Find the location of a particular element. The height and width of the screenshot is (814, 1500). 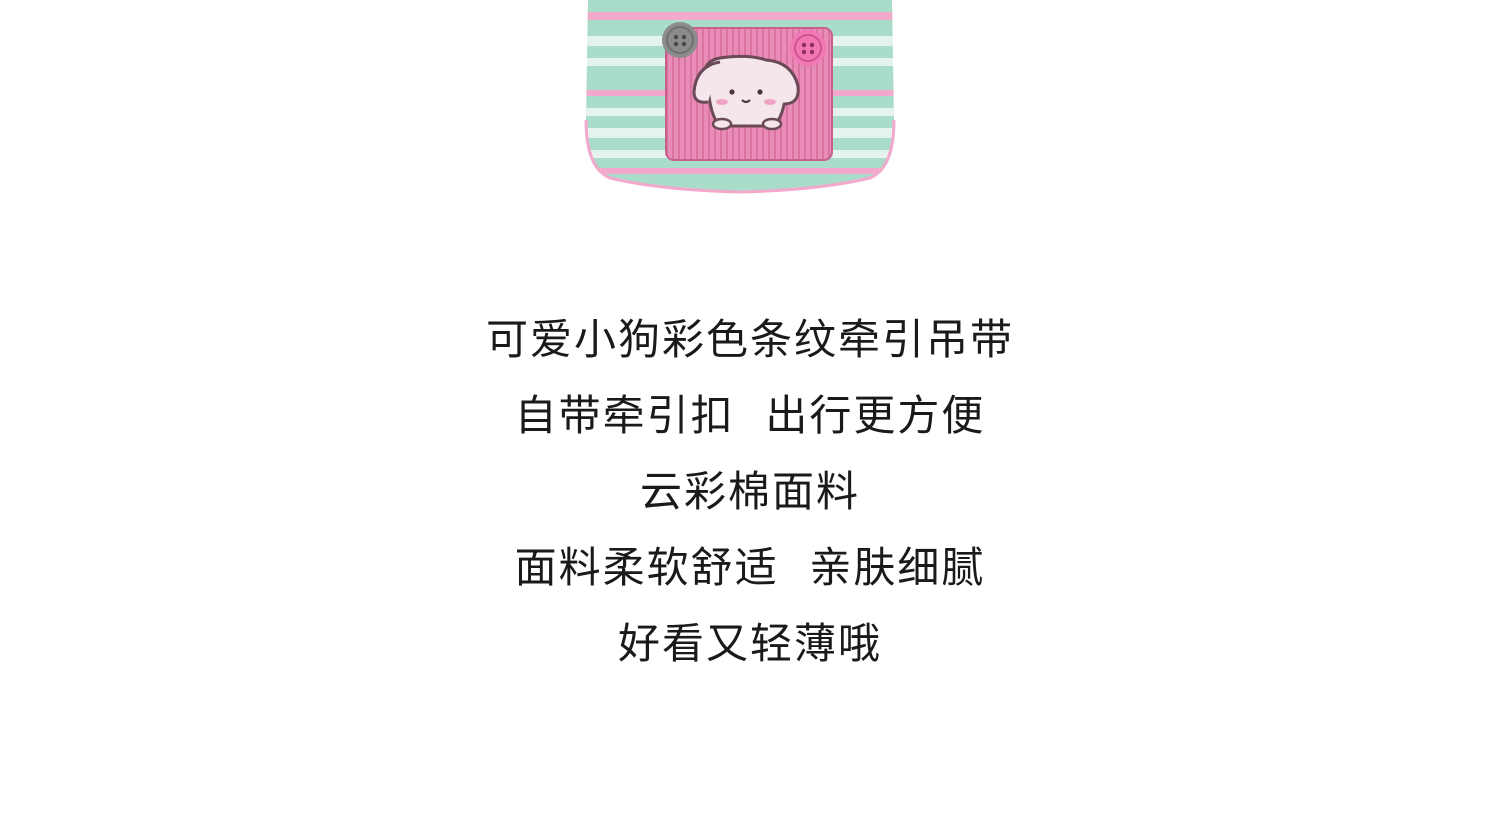

button-pink-icon is located at coordinates (808, 48).